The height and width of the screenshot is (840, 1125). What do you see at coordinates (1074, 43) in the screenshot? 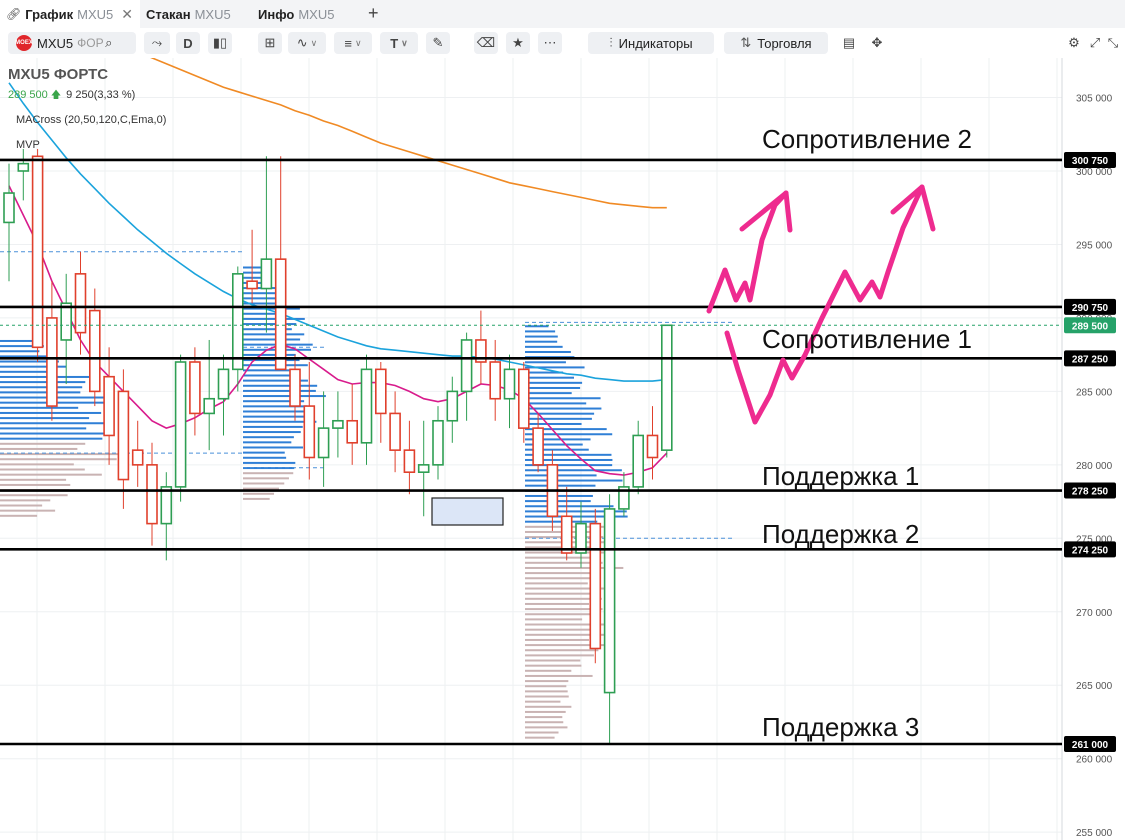
I see `gear-icon: ⚙` at bounding box center [1074, 43].